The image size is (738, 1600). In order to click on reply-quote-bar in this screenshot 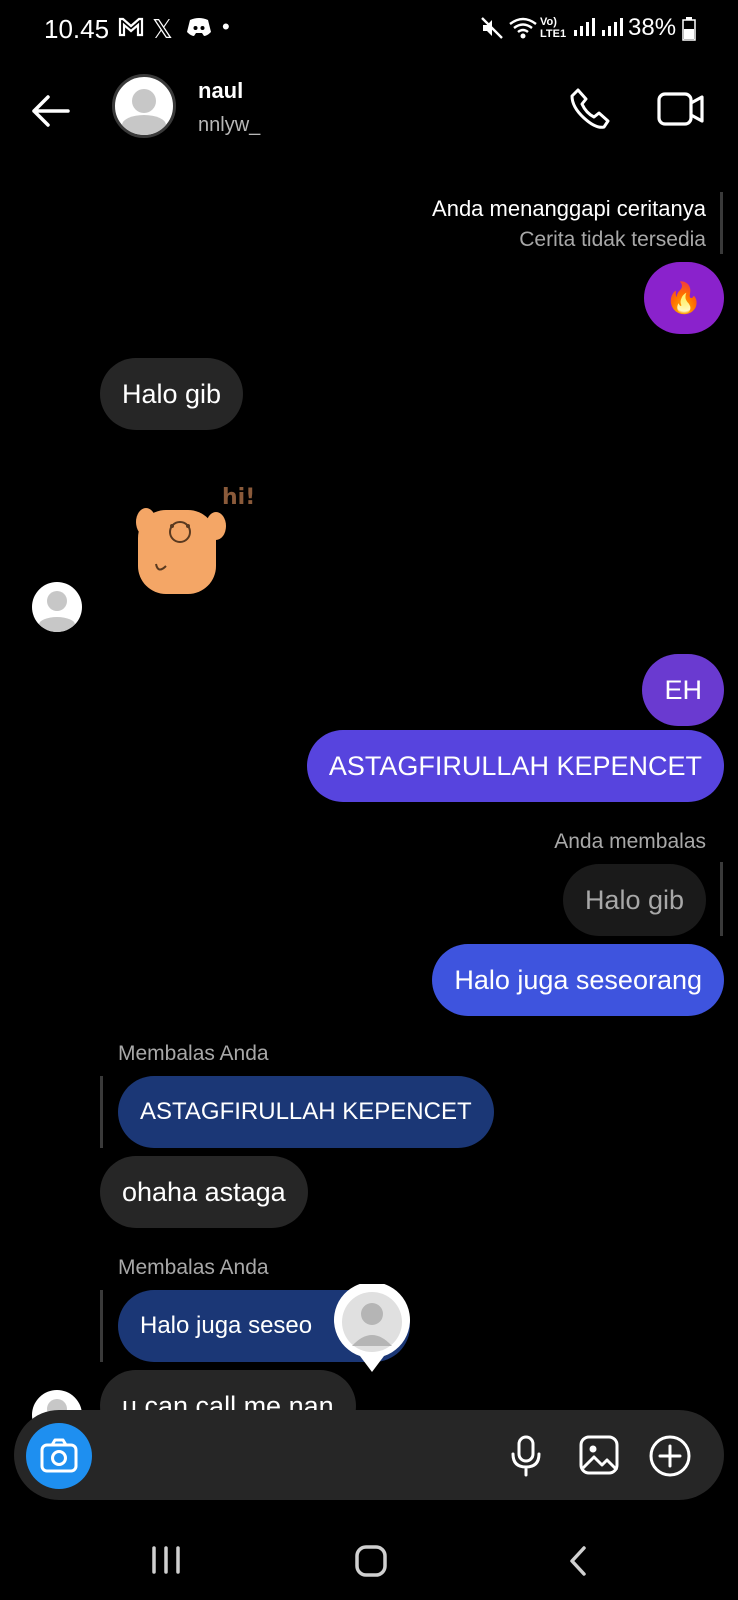, I will do `click(721, 899)`.